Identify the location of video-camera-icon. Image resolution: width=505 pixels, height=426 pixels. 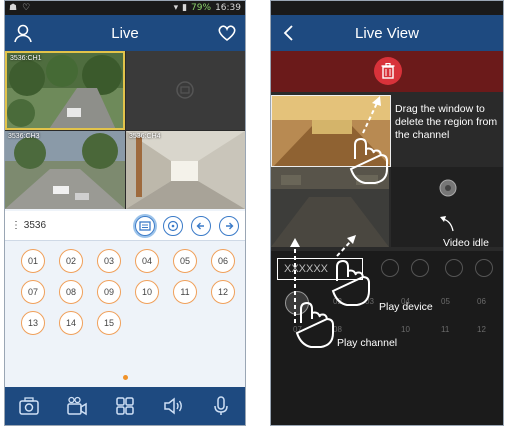
(77, 406).